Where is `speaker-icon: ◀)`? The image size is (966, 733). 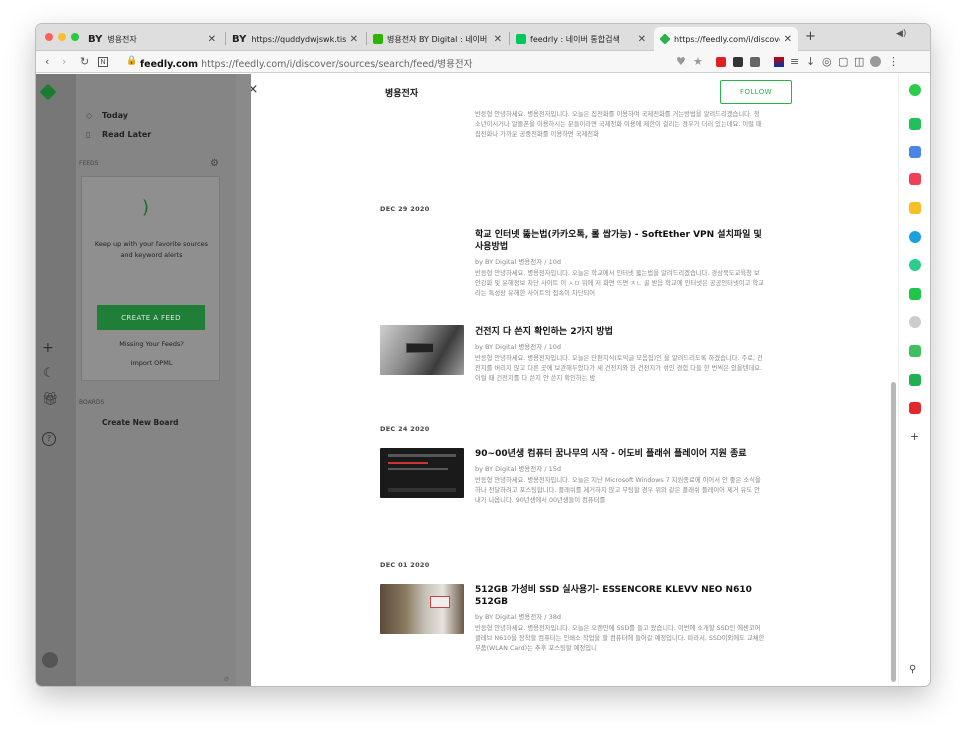
speaker-icon: ◀) is located at coordinates (901, 34).